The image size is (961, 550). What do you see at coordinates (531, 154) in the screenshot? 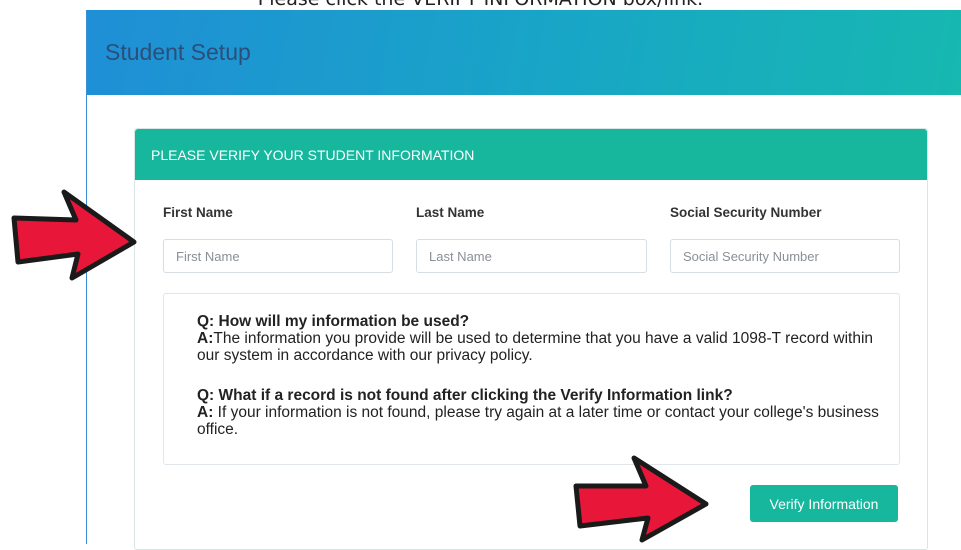
I see `panel-header: PLEASE VERIFY YOUR STUDENT INFORMATION` at bounding box center [531, 154].